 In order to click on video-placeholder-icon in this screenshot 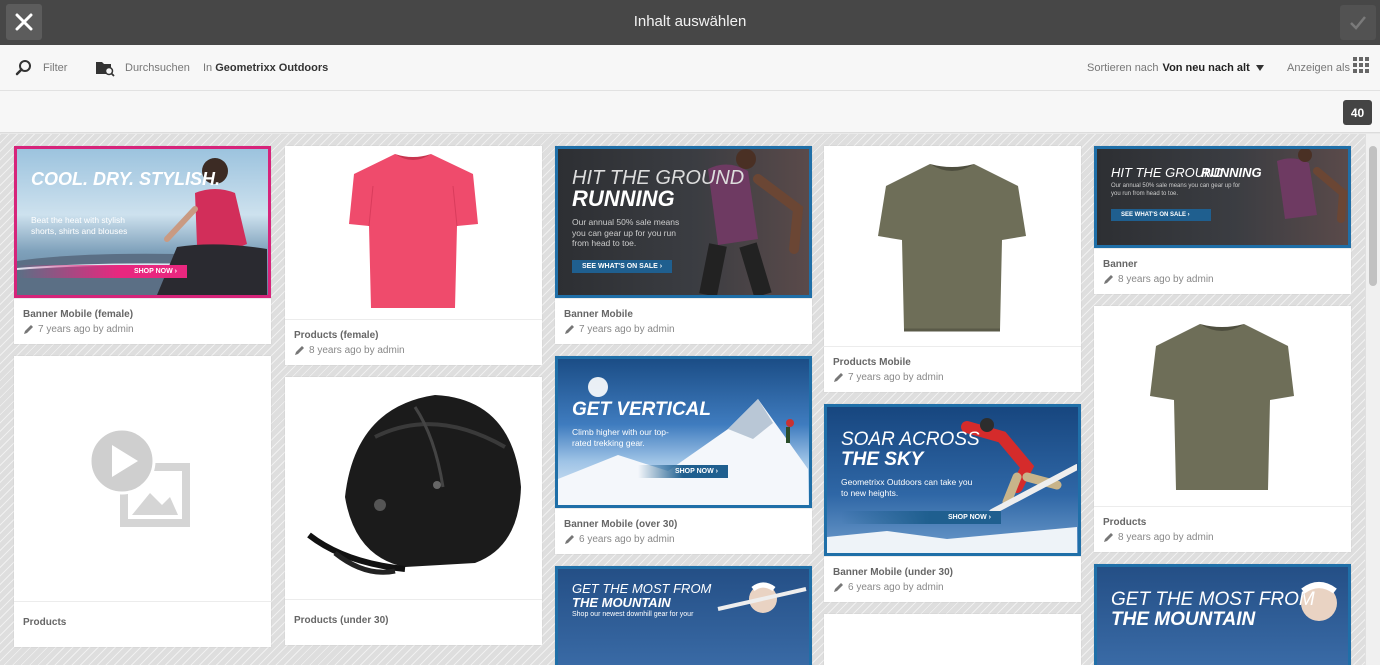, I will do `click(139, 477)`.